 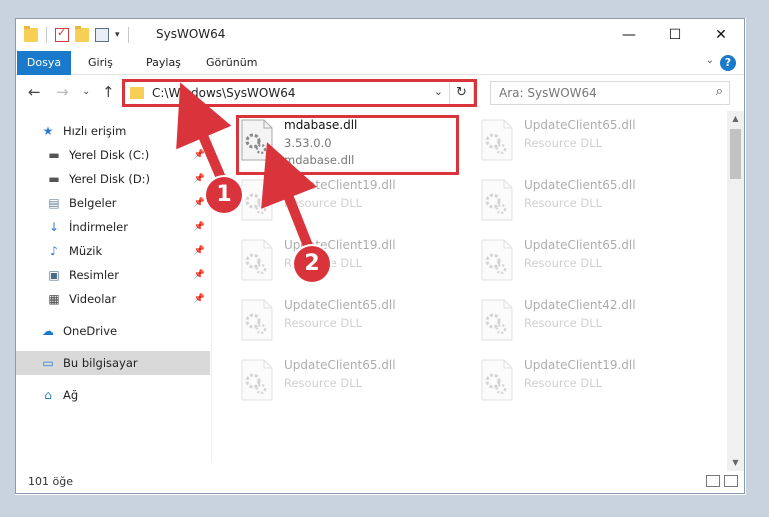 What do you see at coordinates (380, 35) in the screenshot?
I see `title-bar: ▾ SysWOW64 — ☐ ✕` at bounding box center [380, 35].